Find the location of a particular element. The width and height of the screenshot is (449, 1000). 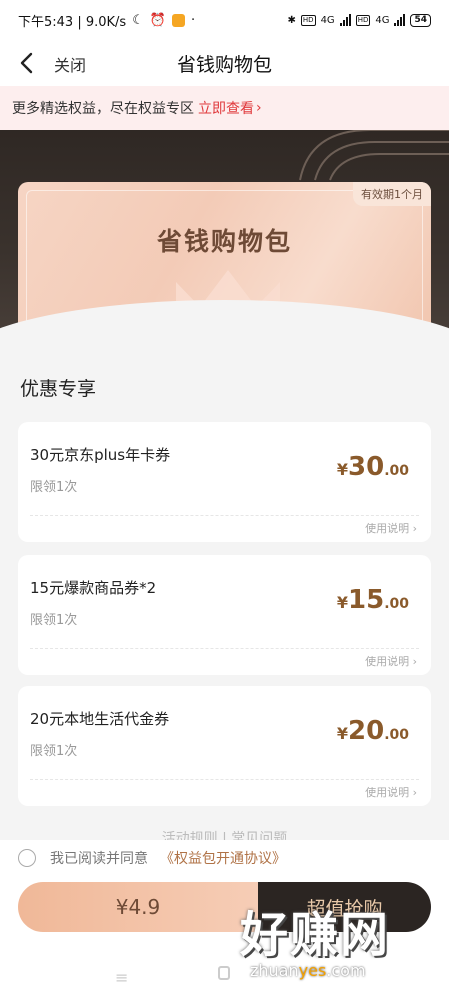

status-time: 下午5:43 | 9.0K/s is located at coordinates (72, 22).